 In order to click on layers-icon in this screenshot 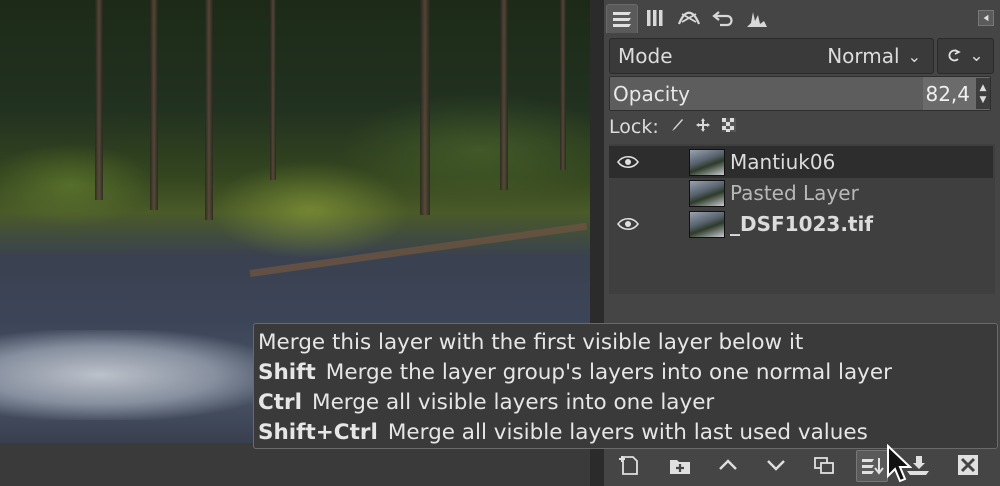, I will do `click(622, 19)`.